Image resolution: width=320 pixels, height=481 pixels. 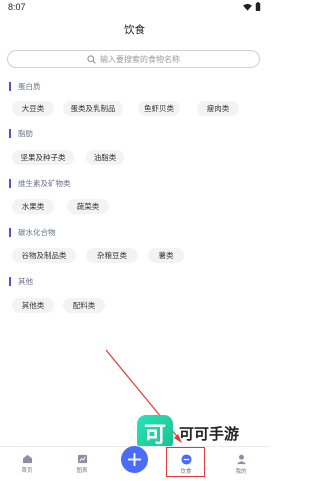 I want to click on plus-icon, so click(x=134, y=459).